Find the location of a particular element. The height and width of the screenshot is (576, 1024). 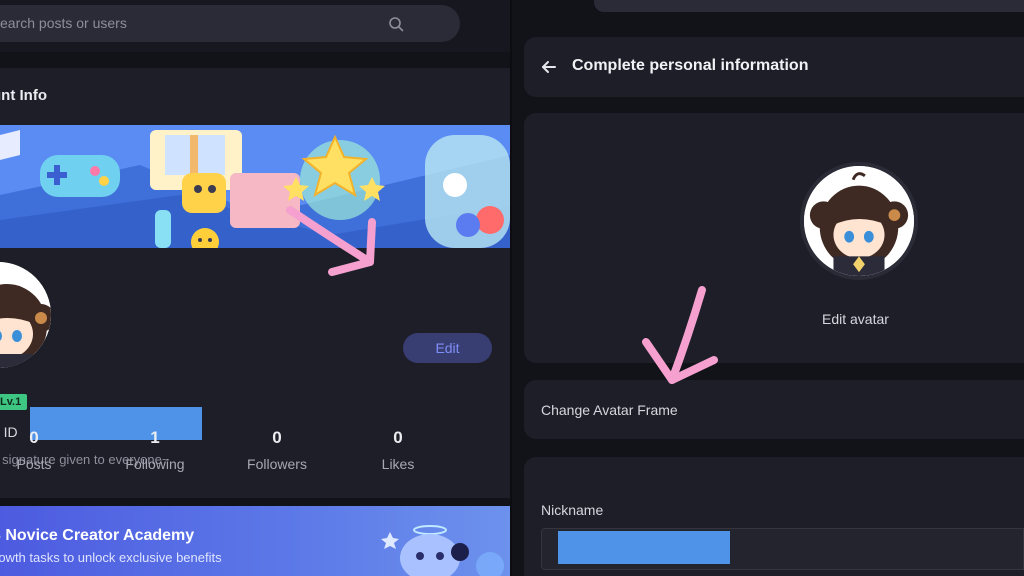

stat-label: Following is located at coordinates (155, 464).